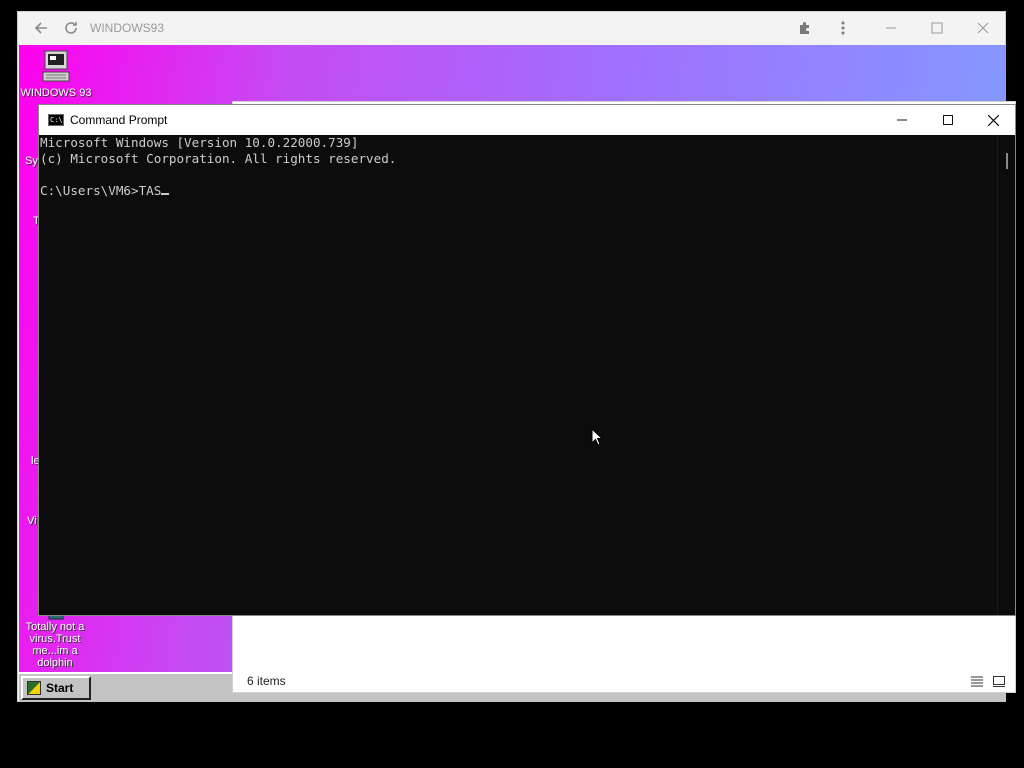 The width and height of the screenshot is (1024, 768). What do you see at coordinates (41, 28) in the screenshot?
I see `back-arrow-icon` at bounding box center [41, 28].